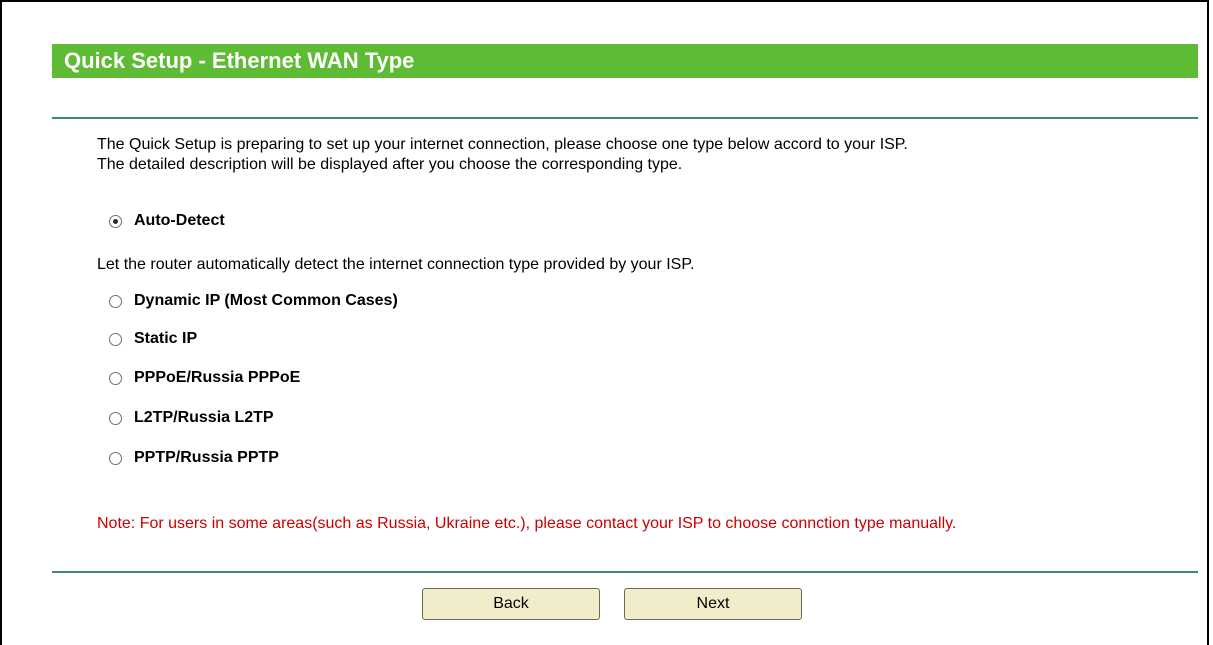  Describe the element at coordinates (625, 61) in the screenshot. I see `page-title: Quick Setup - Ethernet WAN Type` at that location.